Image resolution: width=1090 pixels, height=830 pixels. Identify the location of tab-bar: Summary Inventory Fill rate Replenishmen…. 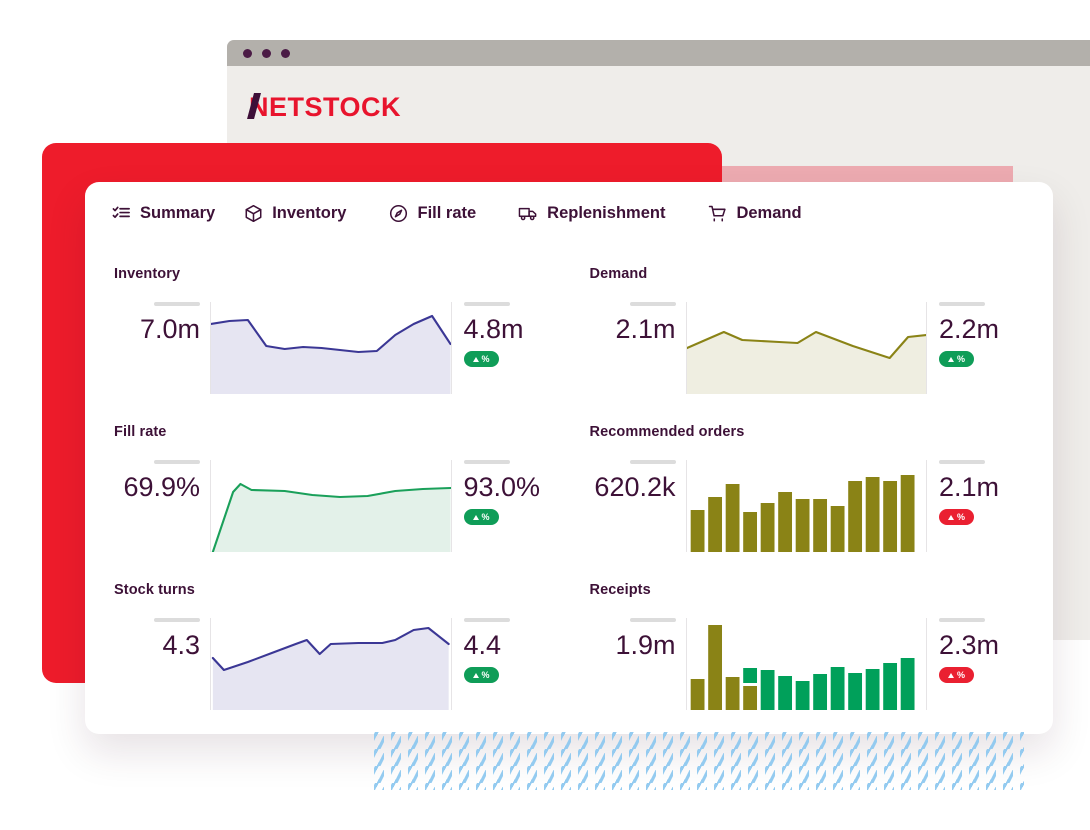
(569, 213).